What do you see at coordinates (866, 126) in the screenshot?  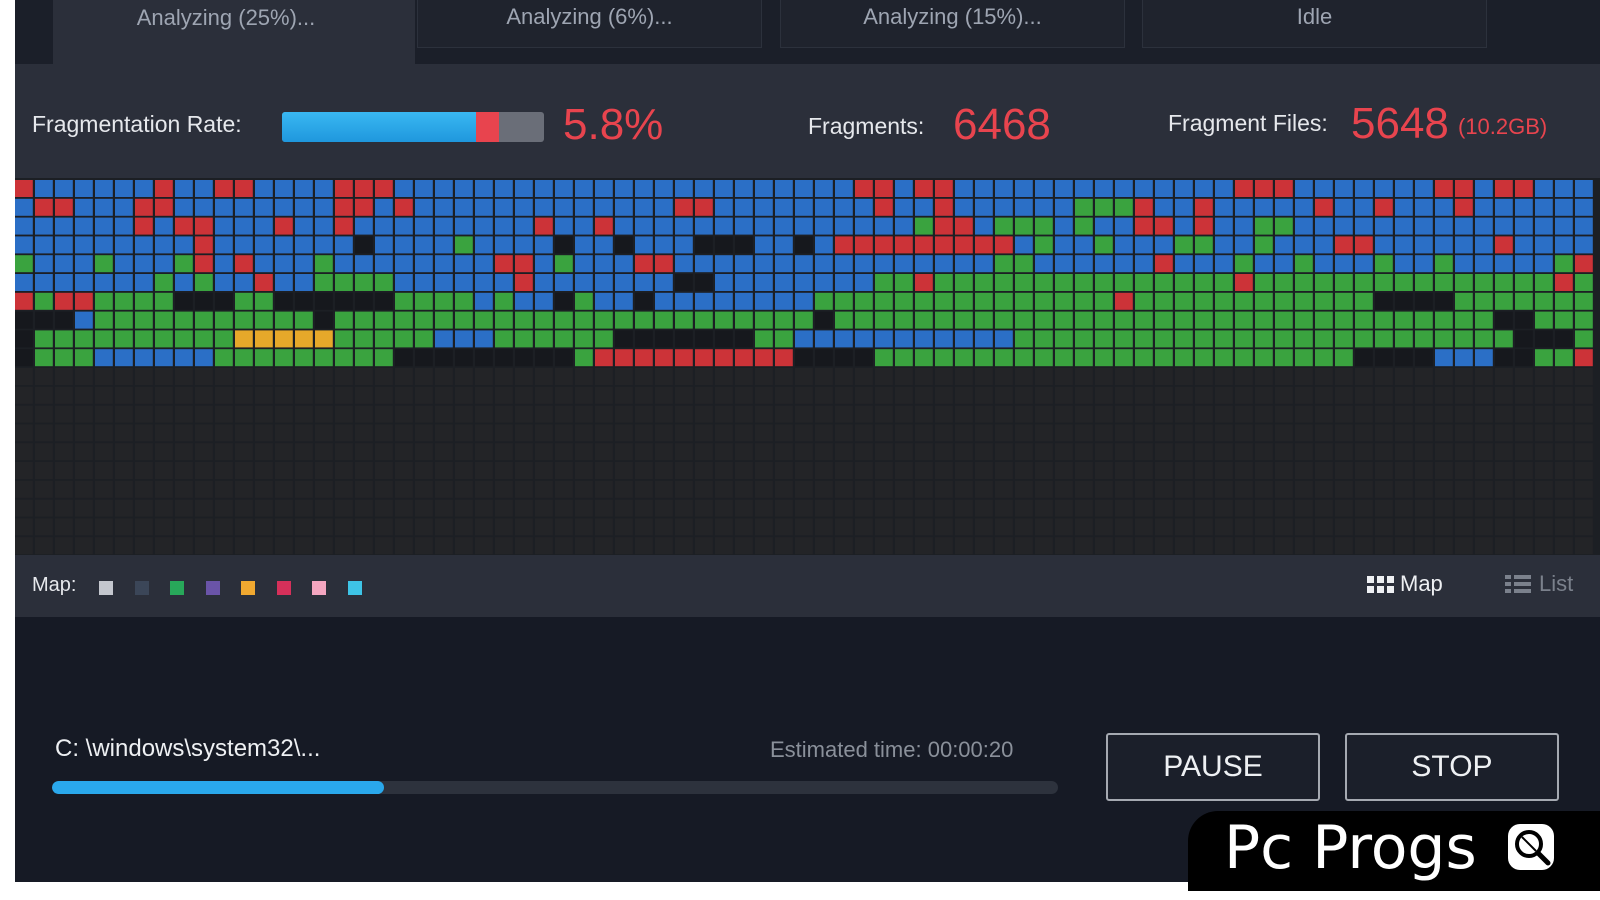 I see `fragments-label: Fragments:` at bounding box center [866, 126].